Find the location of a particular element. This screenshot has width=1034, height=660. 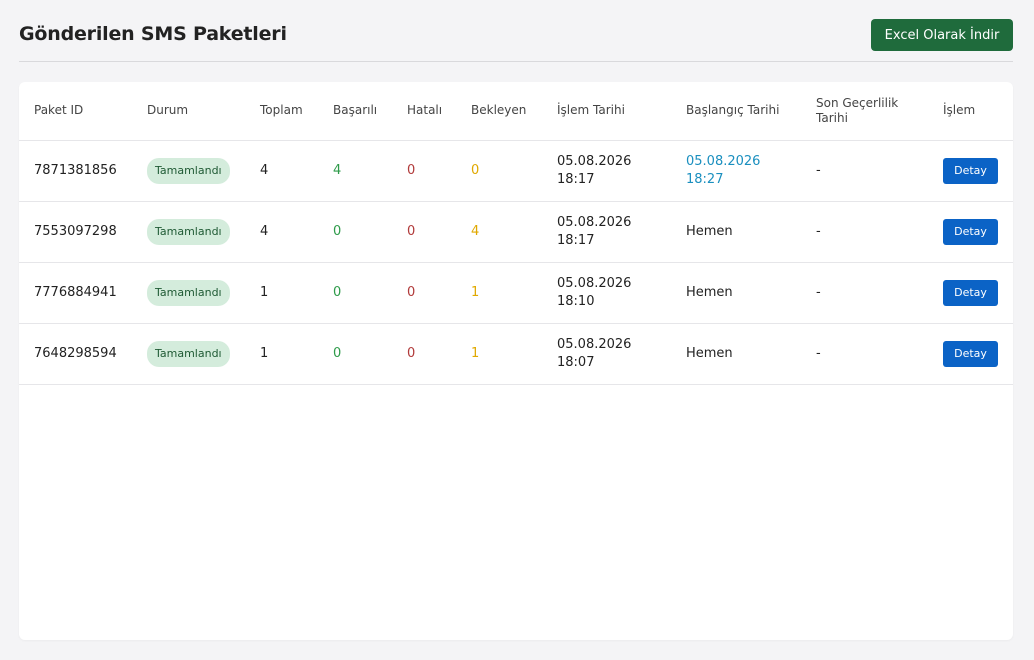

col-header-bekleyen: Bekleyen is located at coordinates (499, 110).